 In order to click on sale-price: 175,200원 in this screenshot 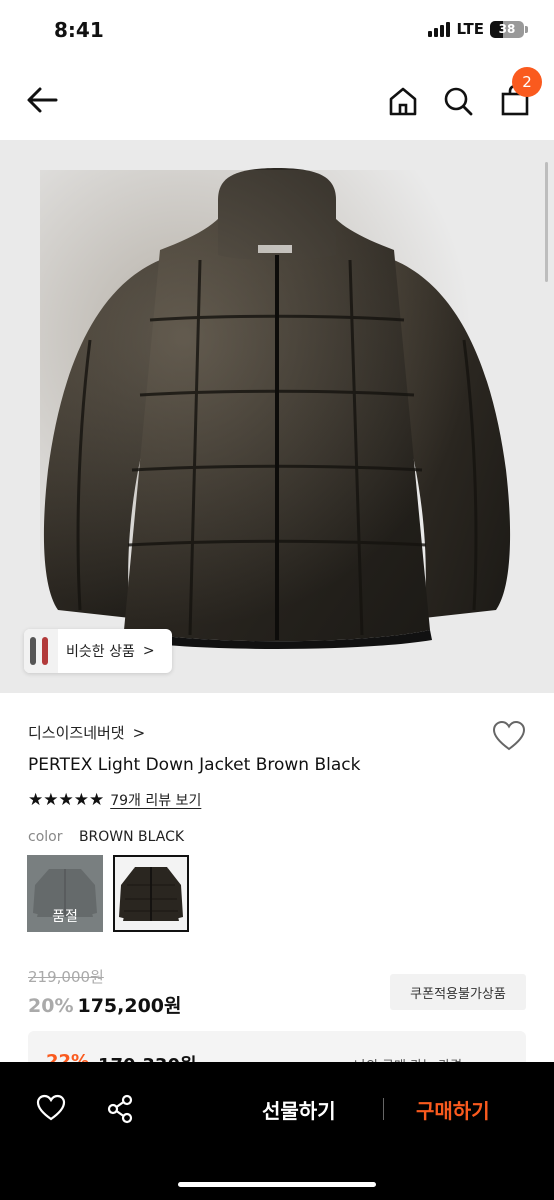, I will do `click(129, 1006)`.